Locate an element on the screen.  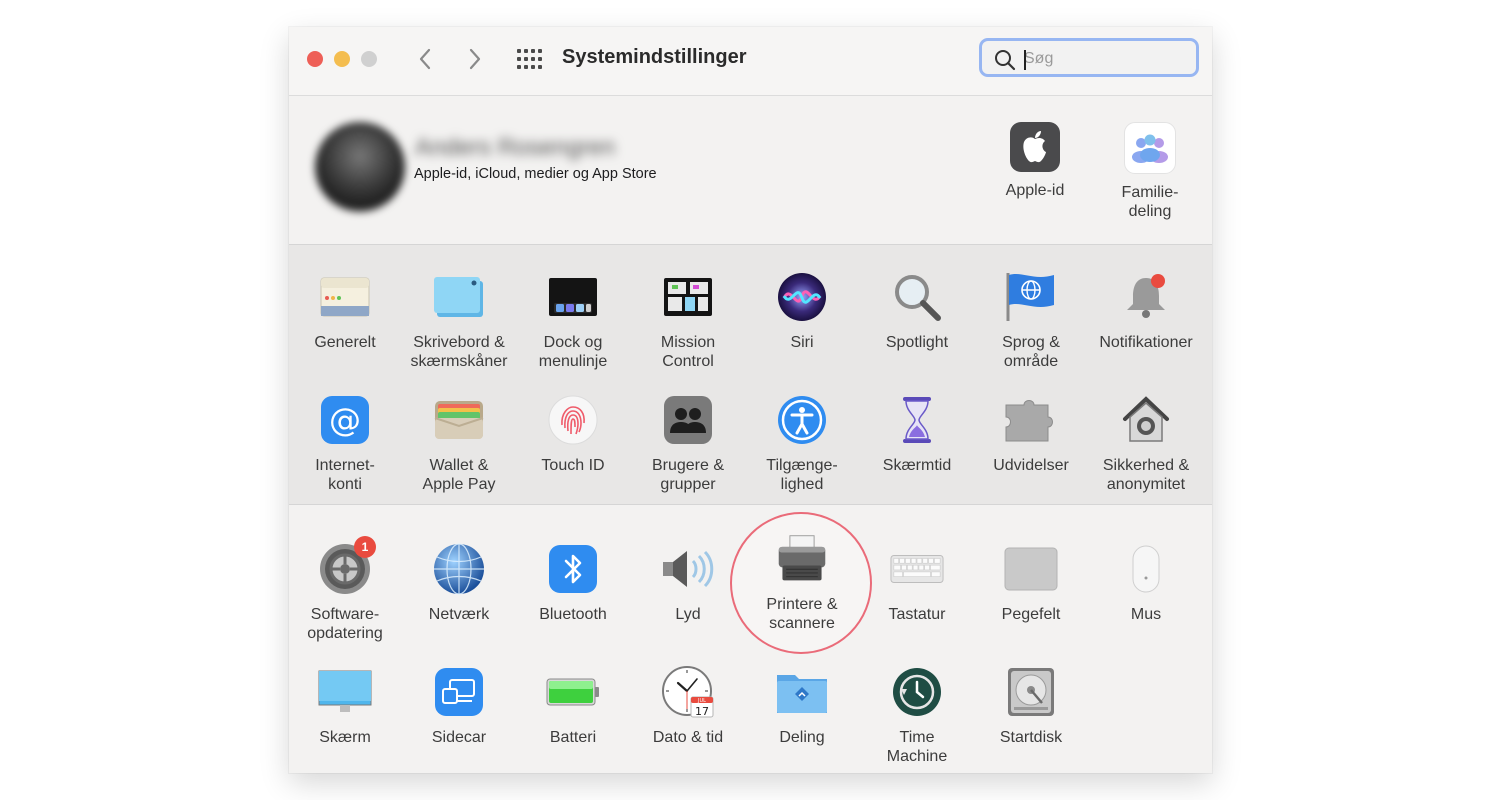
pref-sidecar: Sidecar is located at coordinates (459, 706).